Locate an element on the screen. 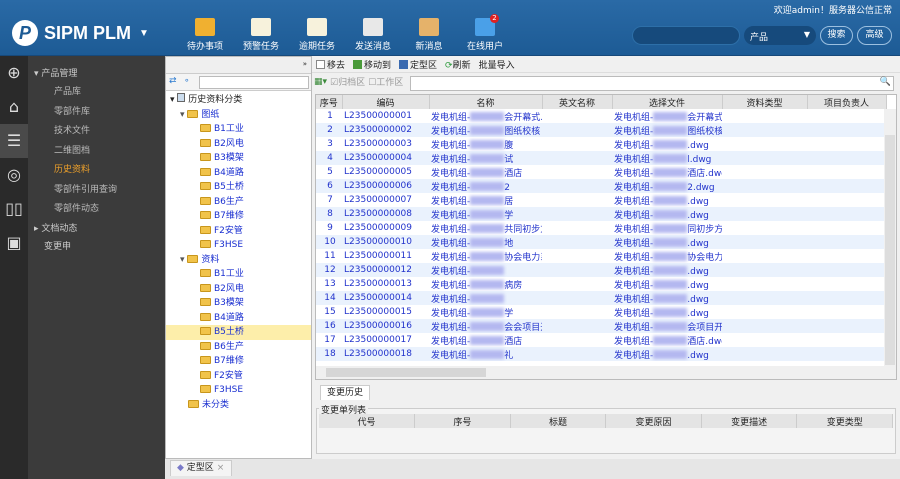 Image resolution: width=900 pixels, height=479 pixels. toolbar-todo: 待办事项 is located at coordinates (205, 35).